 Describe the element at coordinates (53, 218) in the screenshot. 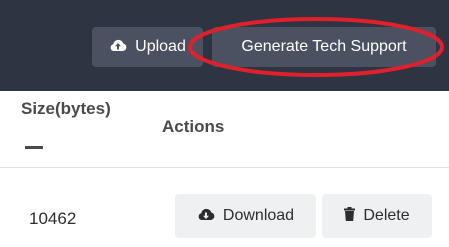

I see `size-cell: 10462` at that location.